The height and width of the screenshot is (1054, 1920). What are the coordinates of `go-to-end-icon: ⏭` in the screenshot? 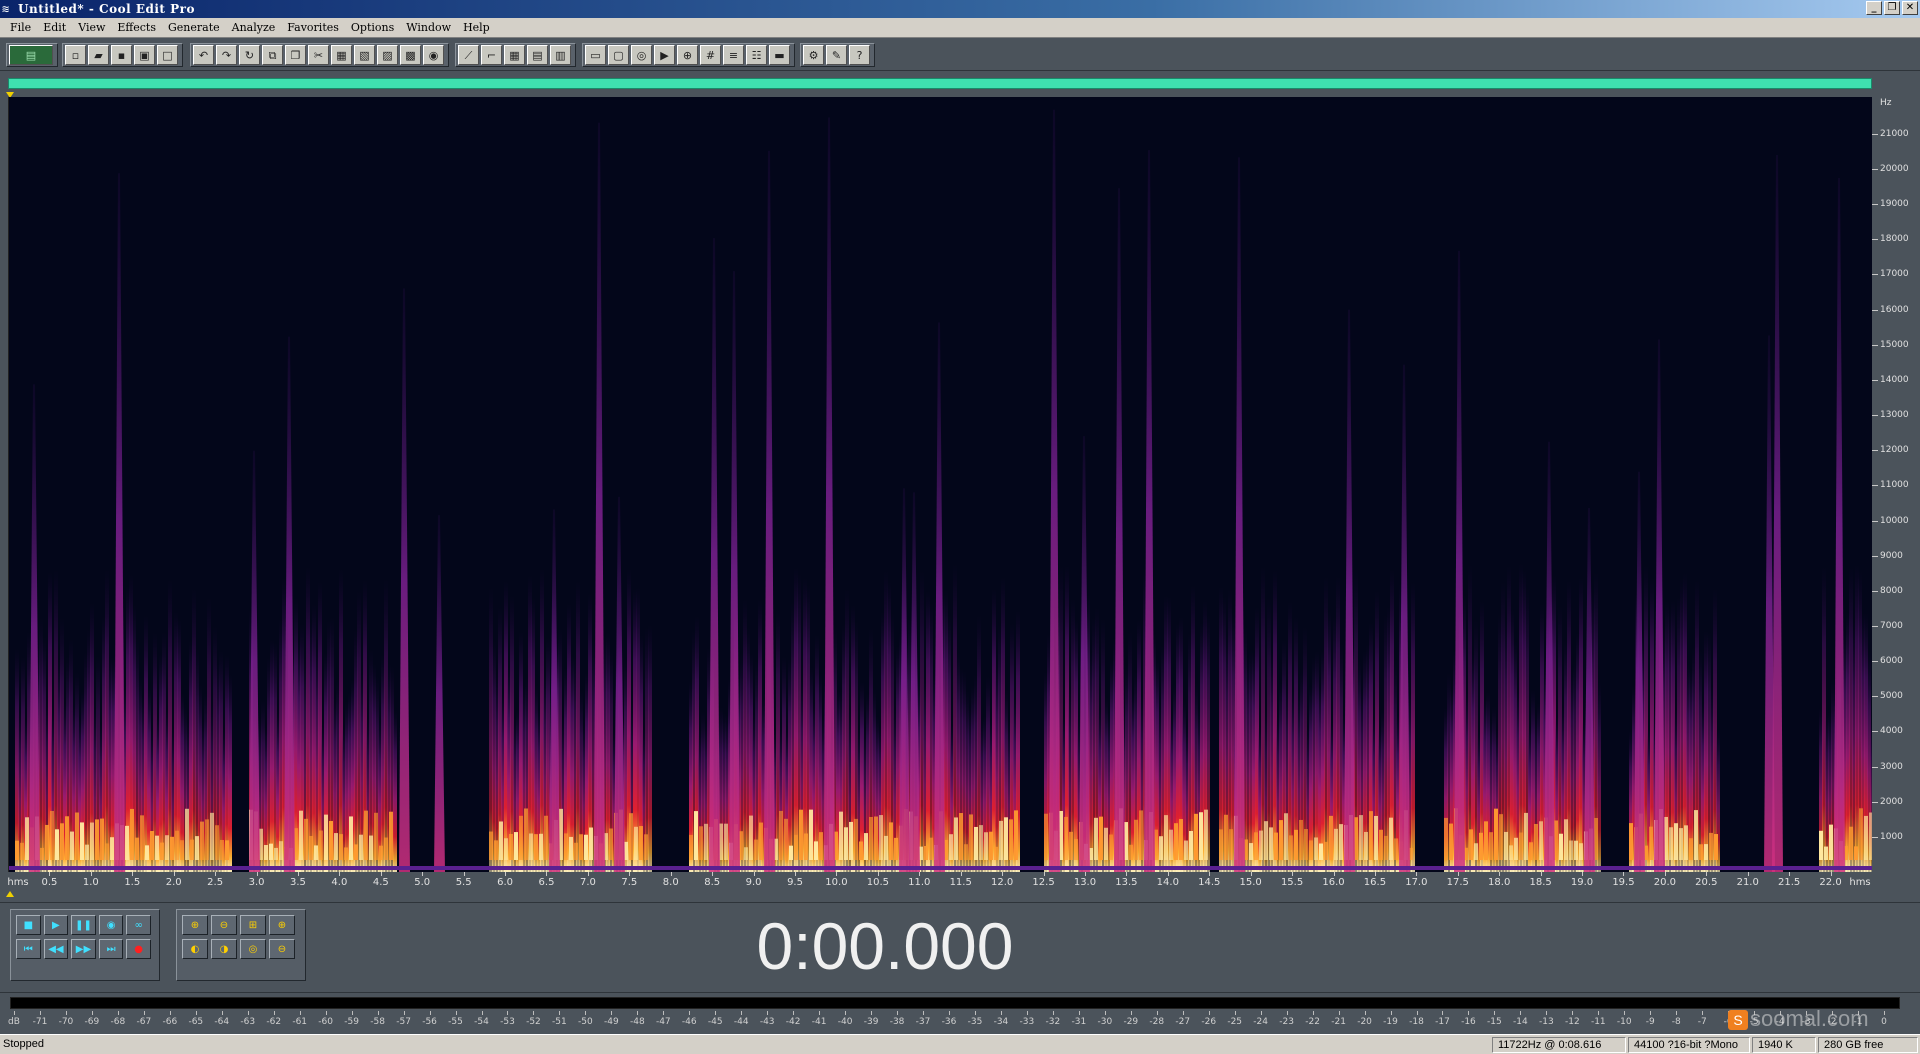 It's located at (111, 949).